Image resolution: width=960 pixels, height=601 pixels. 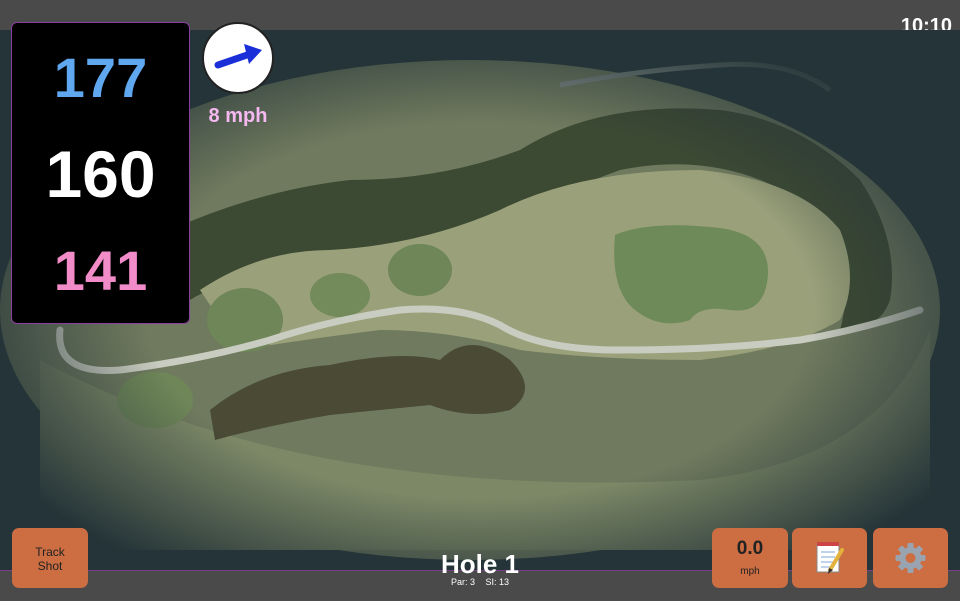 I want to click on speed-button: 0.0 mph, so click(x=750, y=558).